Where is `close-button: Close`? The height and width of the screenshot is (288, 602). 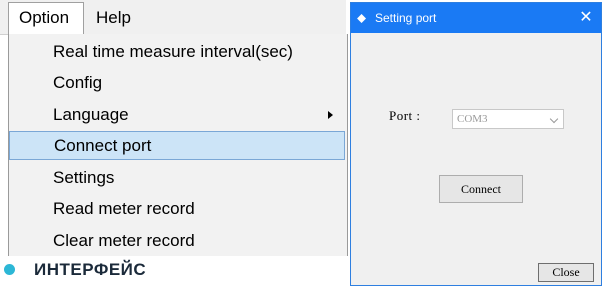 close-button: Close is located at coordinates (566, 272).